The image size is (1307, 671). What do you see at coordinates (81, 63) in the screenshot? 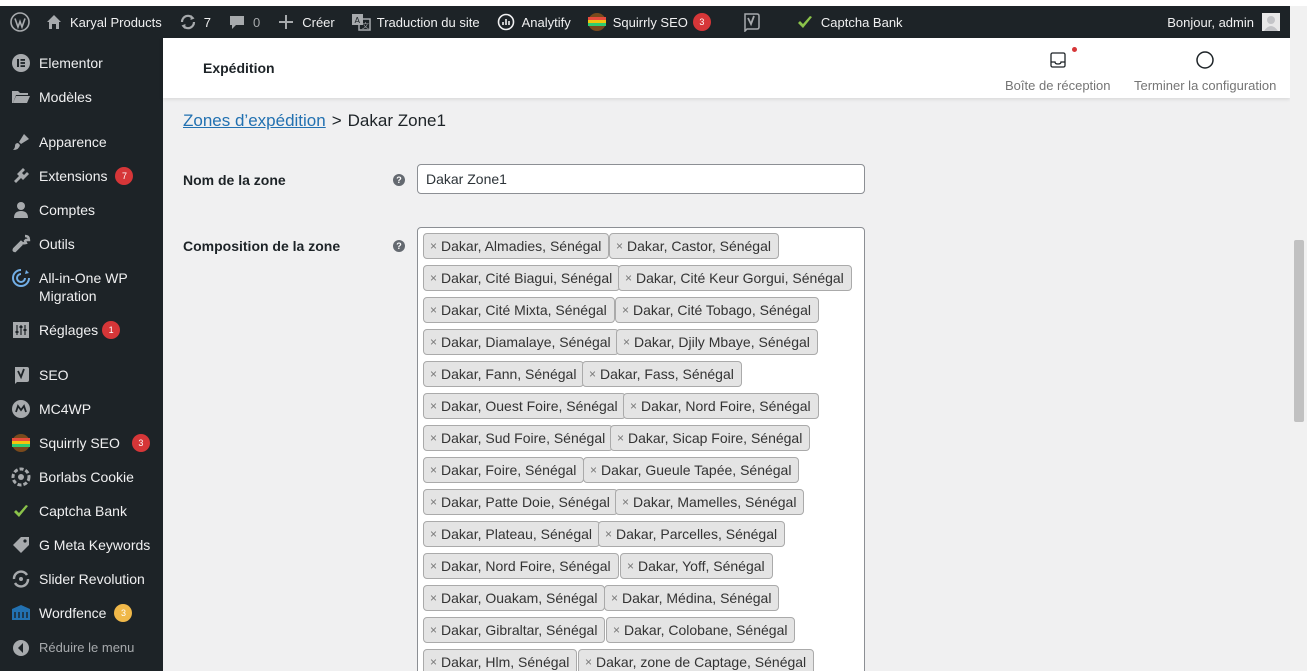
I see `sidebar-item-elementor: Elementor` at bounding box center [81, 63].